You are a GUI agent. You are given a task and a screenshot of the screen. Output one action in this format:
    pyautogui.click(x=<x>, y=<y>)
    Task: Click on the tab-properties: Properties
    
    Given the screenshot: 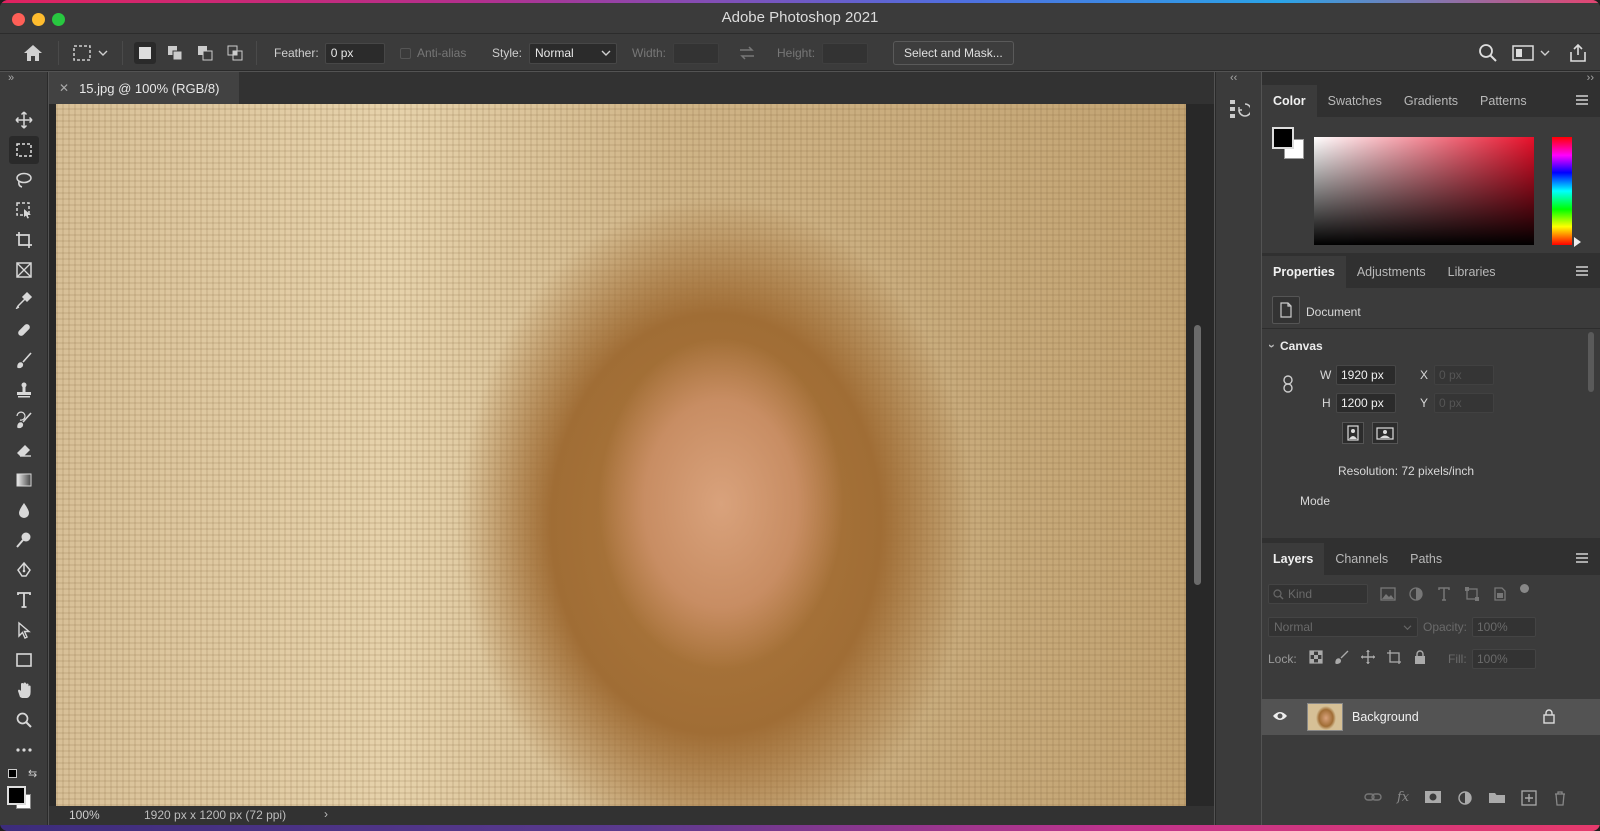 What is the action you would take?
    pyautogui.click(x=1304, y=272)
    